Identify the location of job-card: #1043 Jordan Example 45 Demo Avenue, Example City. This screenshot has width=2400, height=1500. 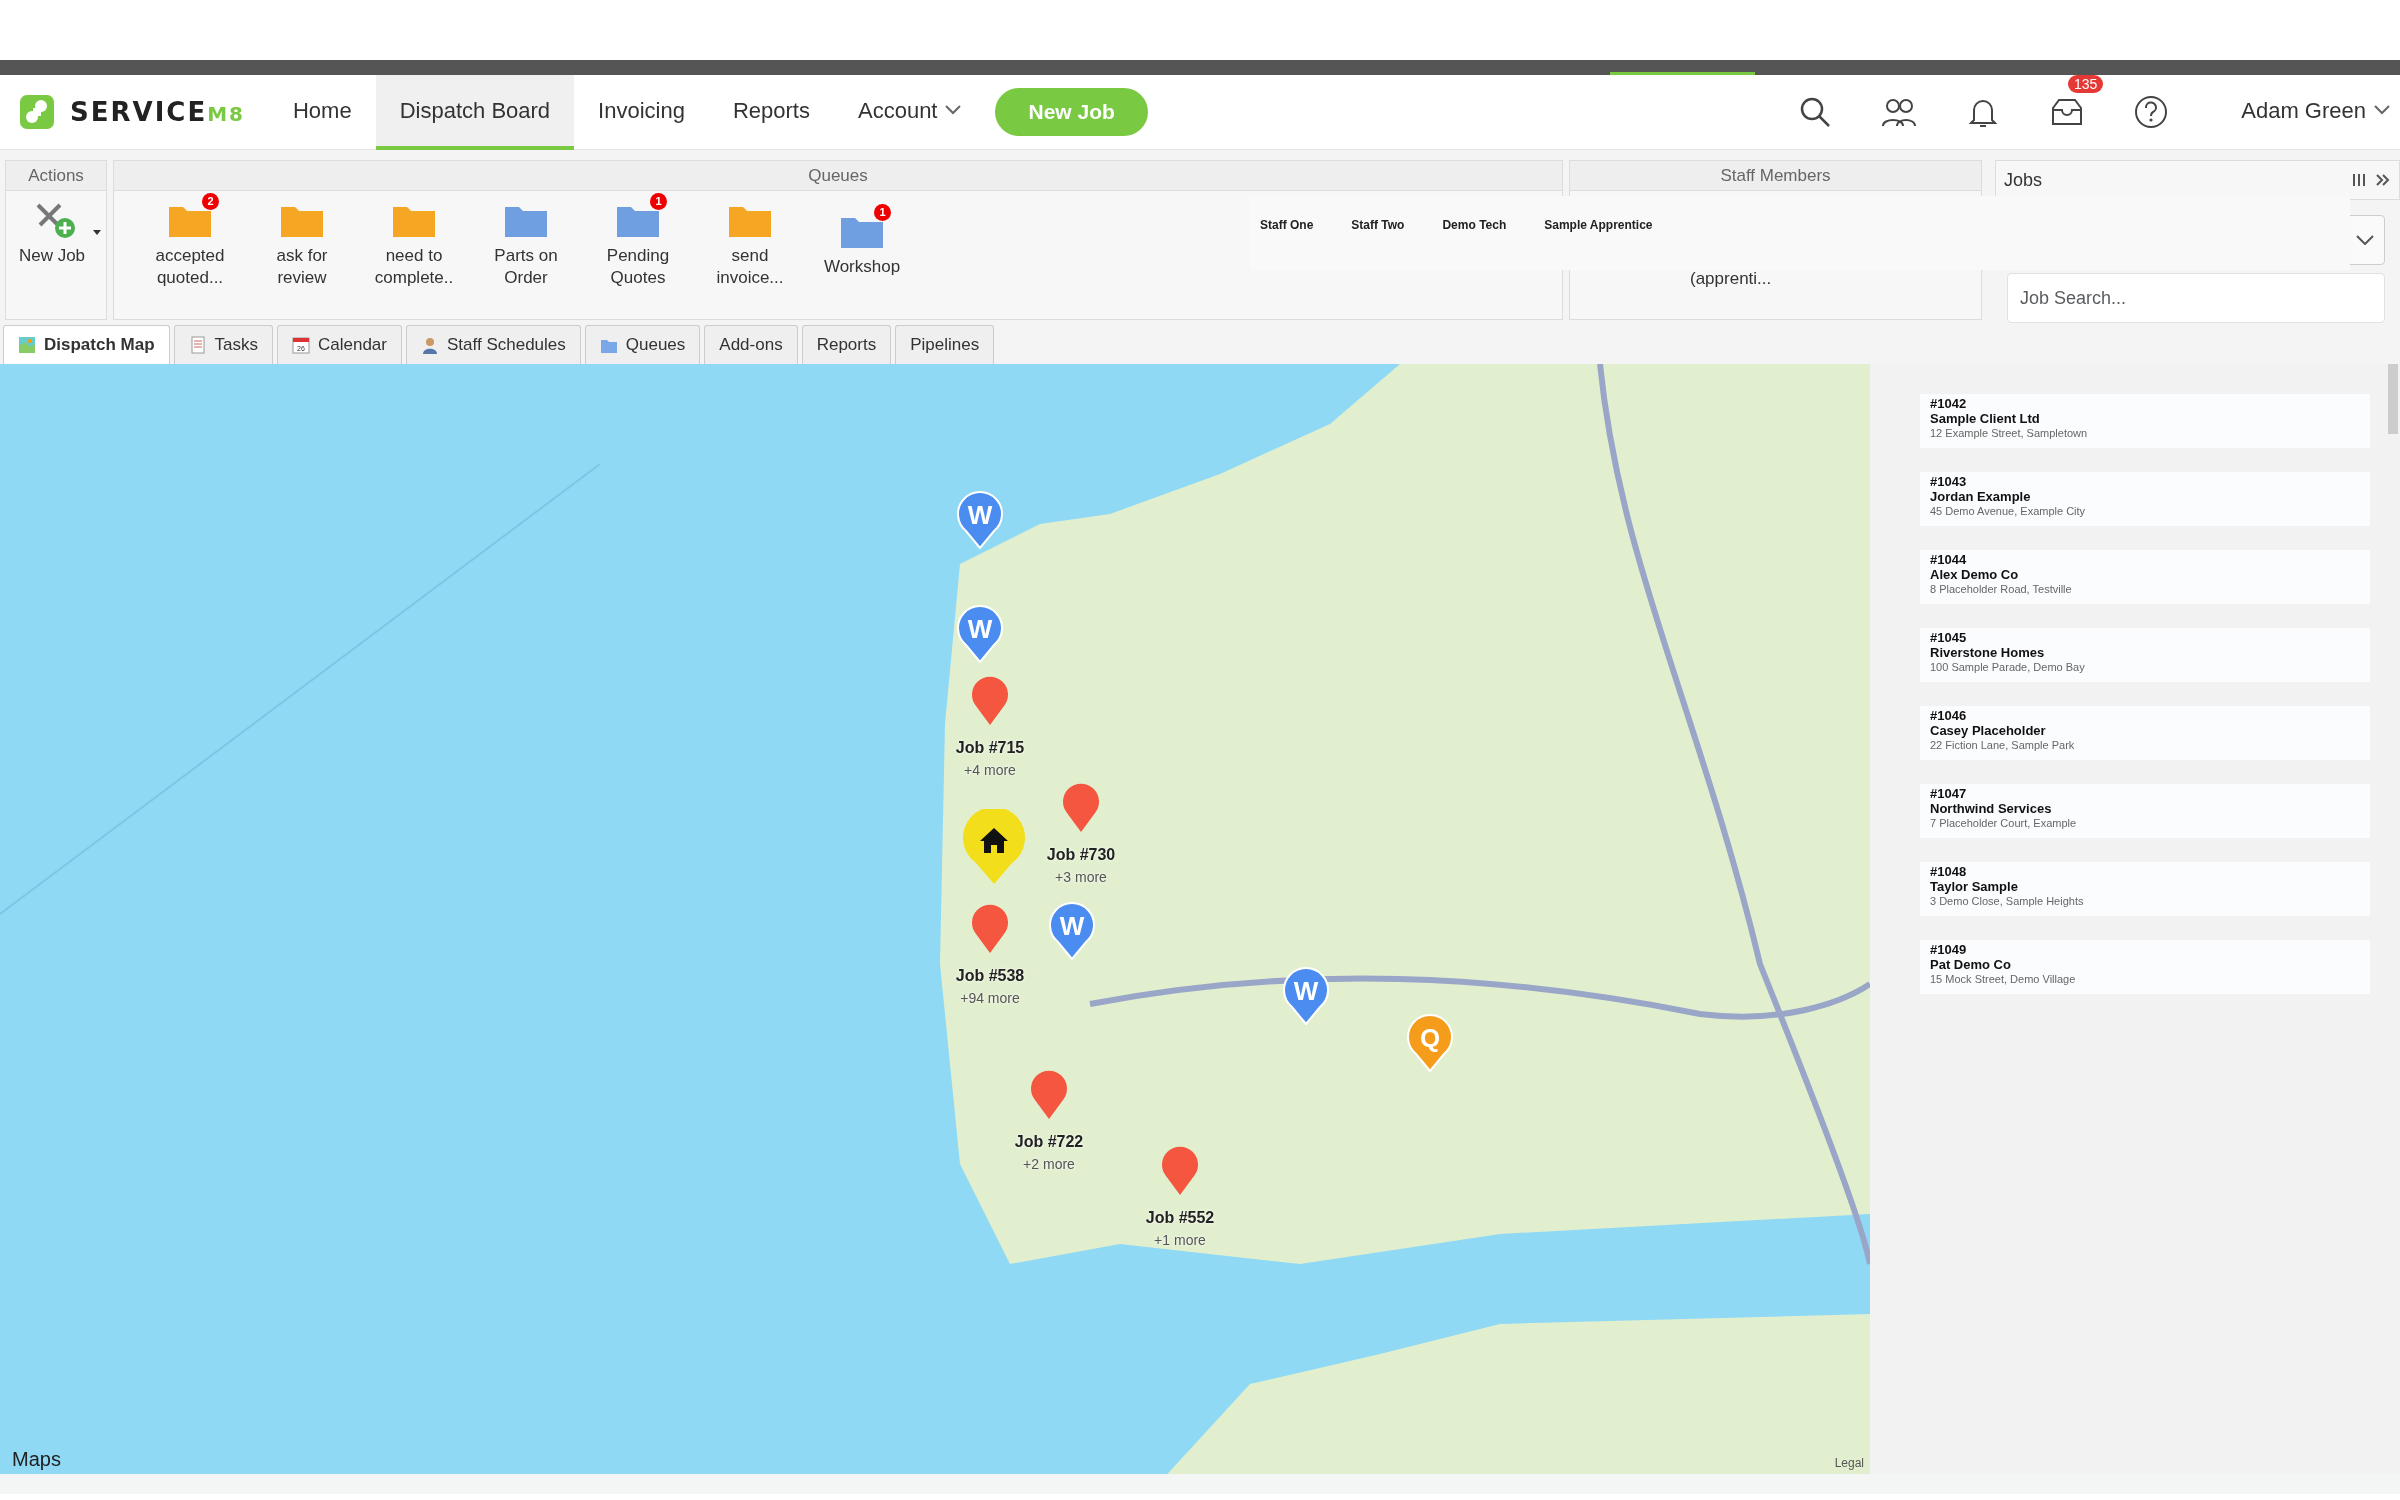
(2145, 498).